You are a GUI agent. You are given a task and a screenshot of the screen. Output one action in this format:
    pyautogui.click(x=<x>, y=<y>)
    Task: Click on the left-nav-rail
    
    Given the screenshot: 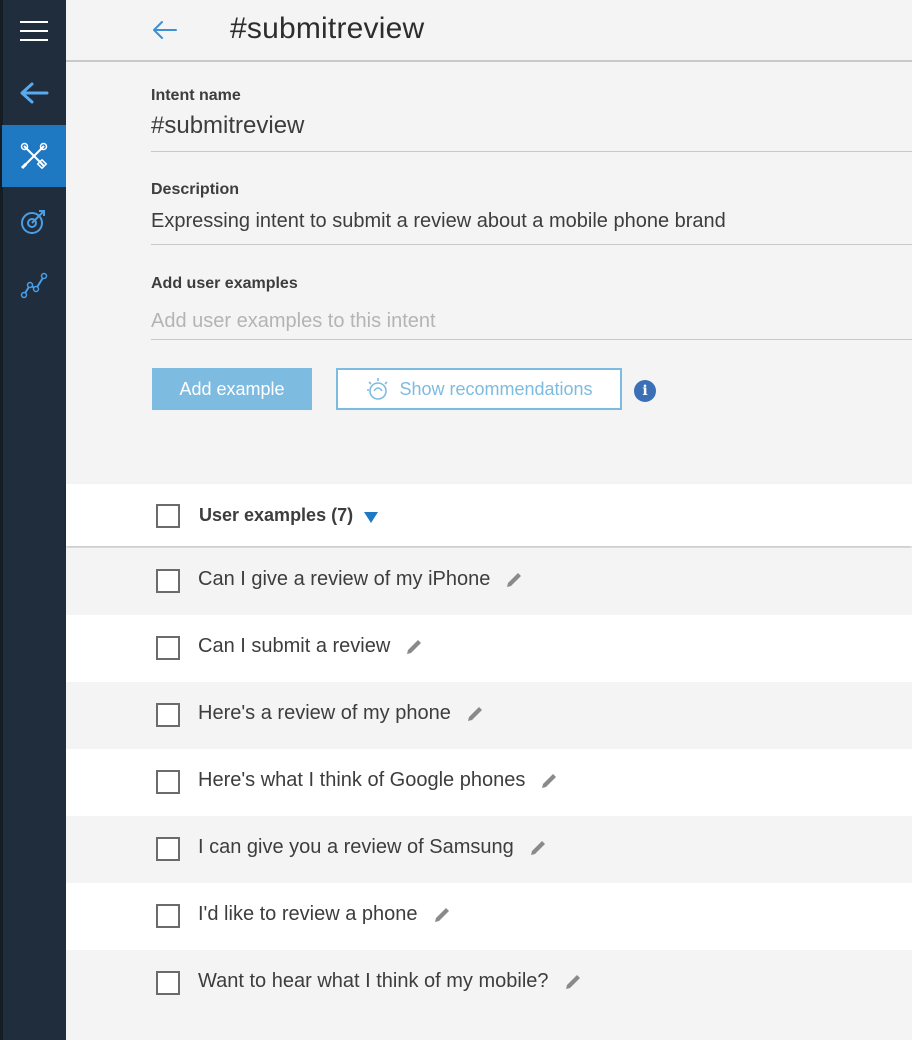 What is the action you would take?
    pyautogui.click(x=33, y=520)
    